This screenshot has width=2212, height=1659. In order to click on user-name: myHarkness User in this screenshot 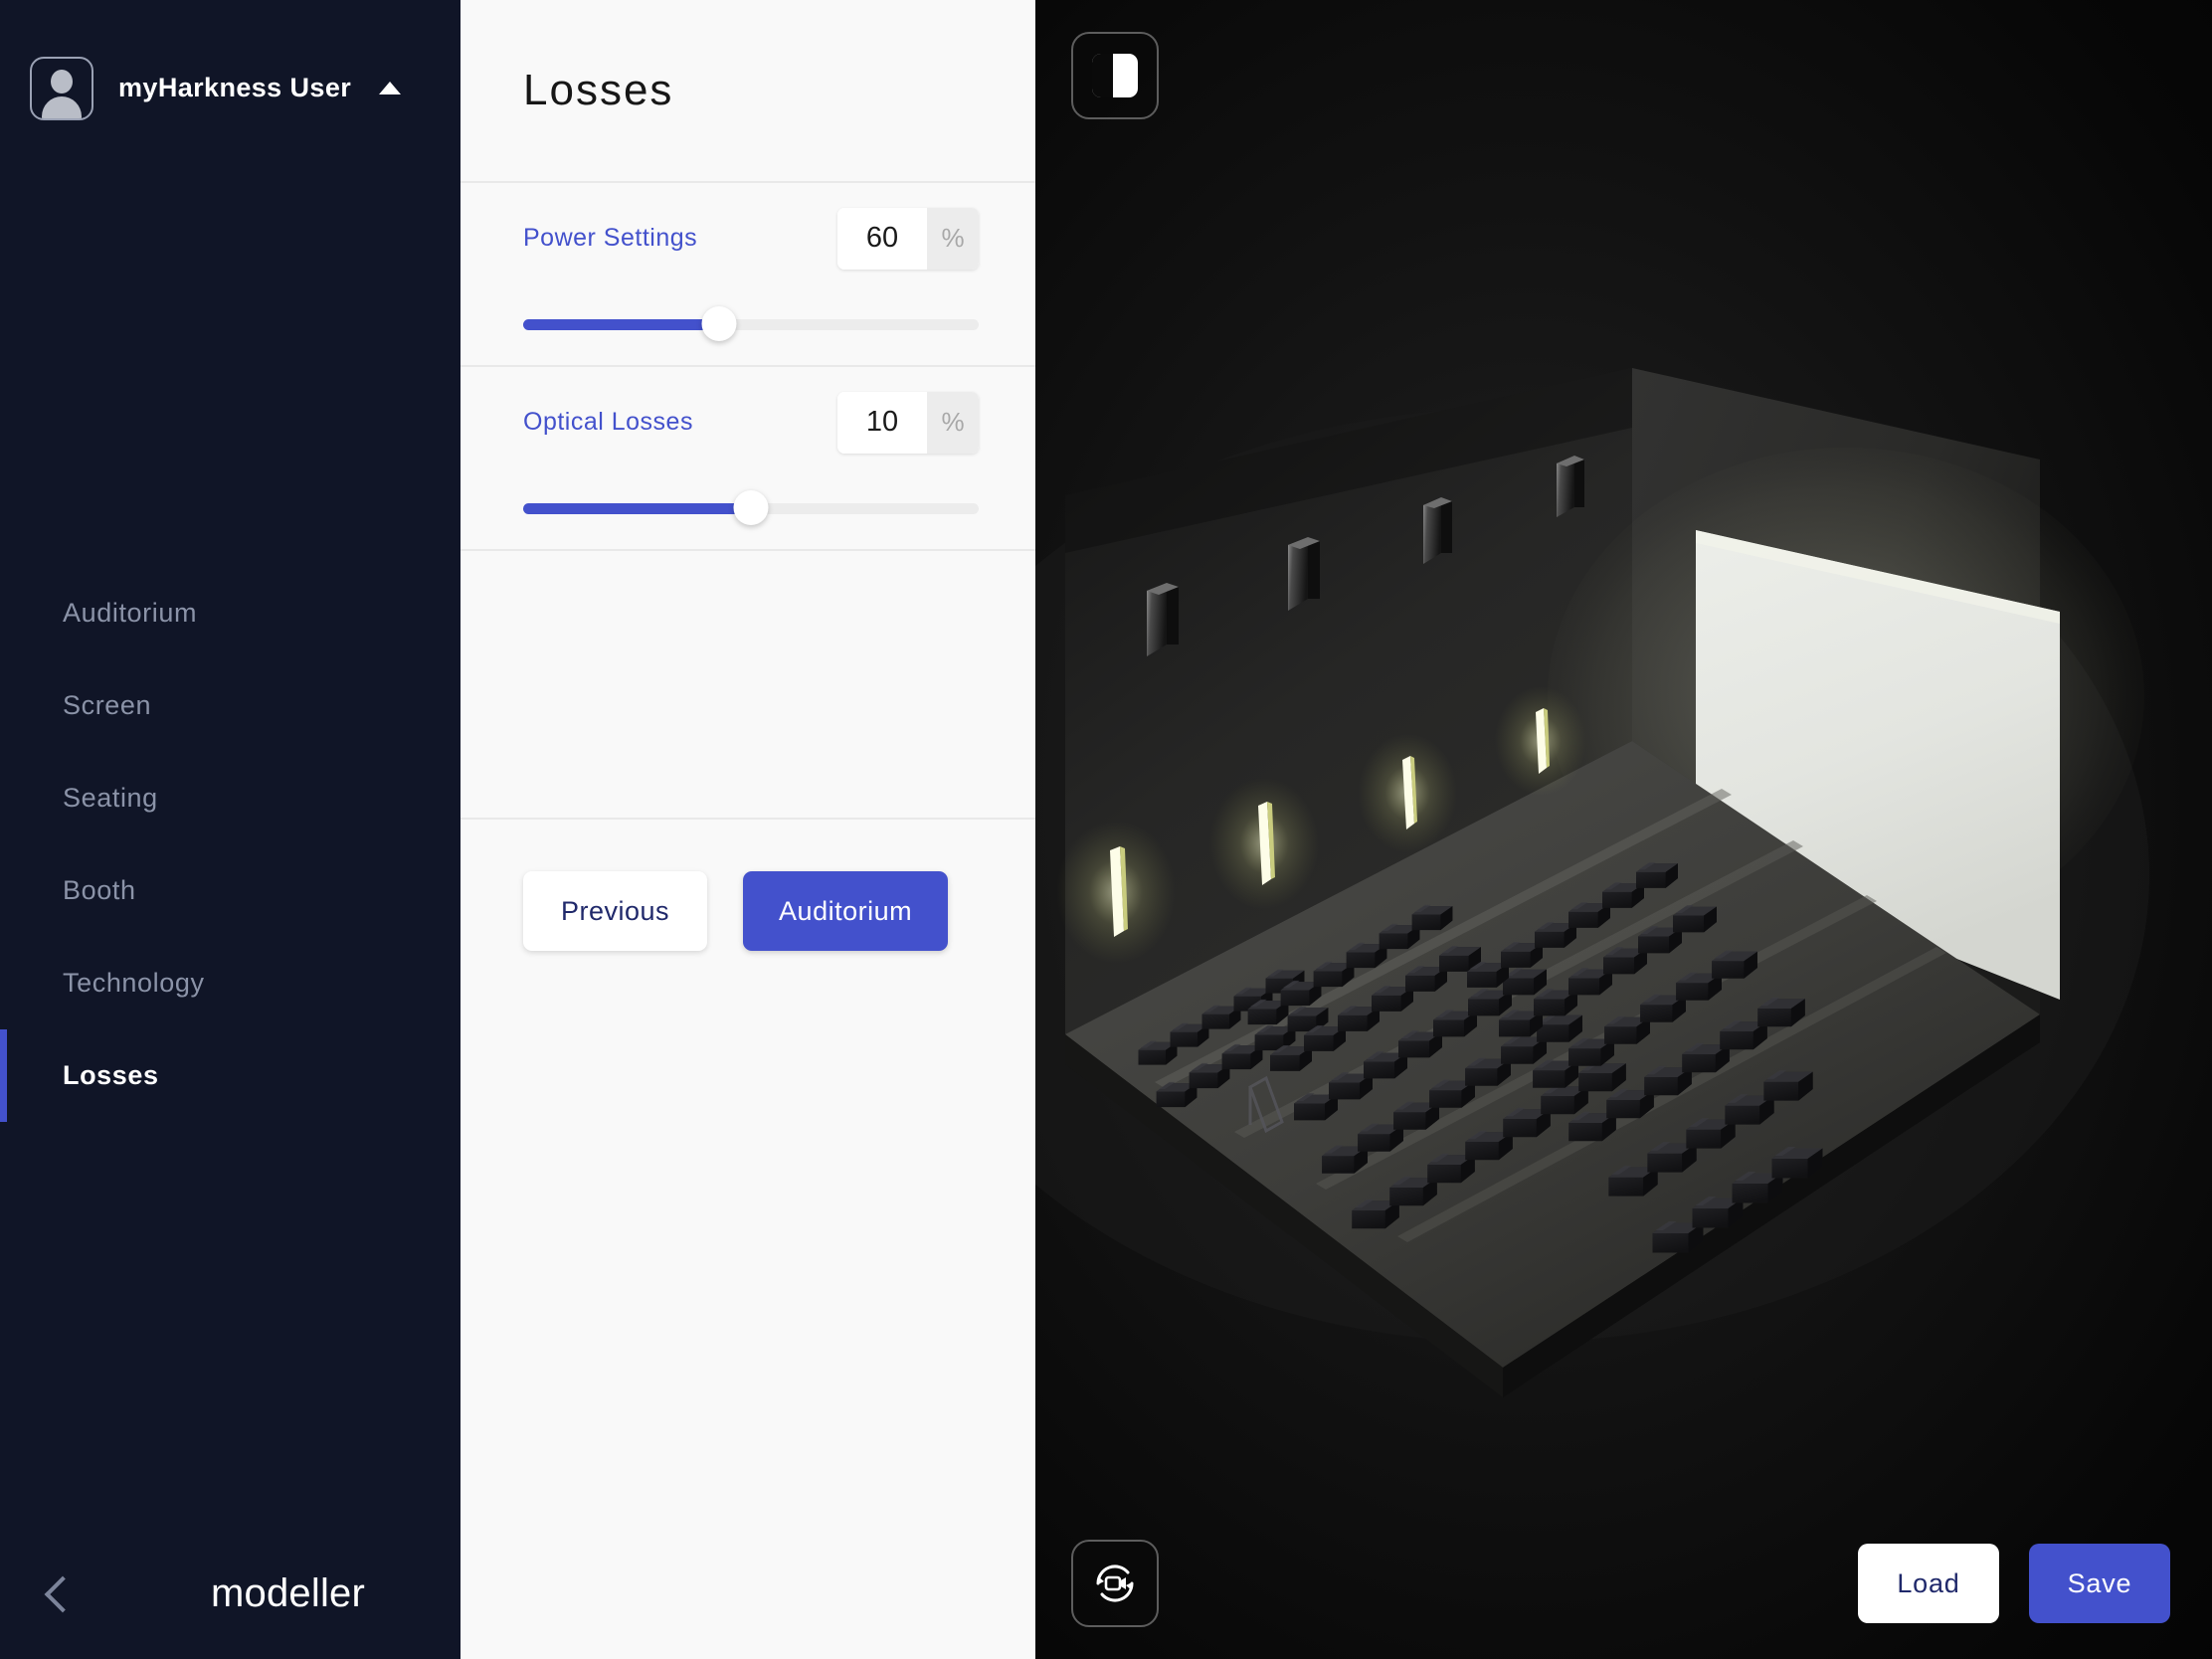, I will do `click(235, 87)`.